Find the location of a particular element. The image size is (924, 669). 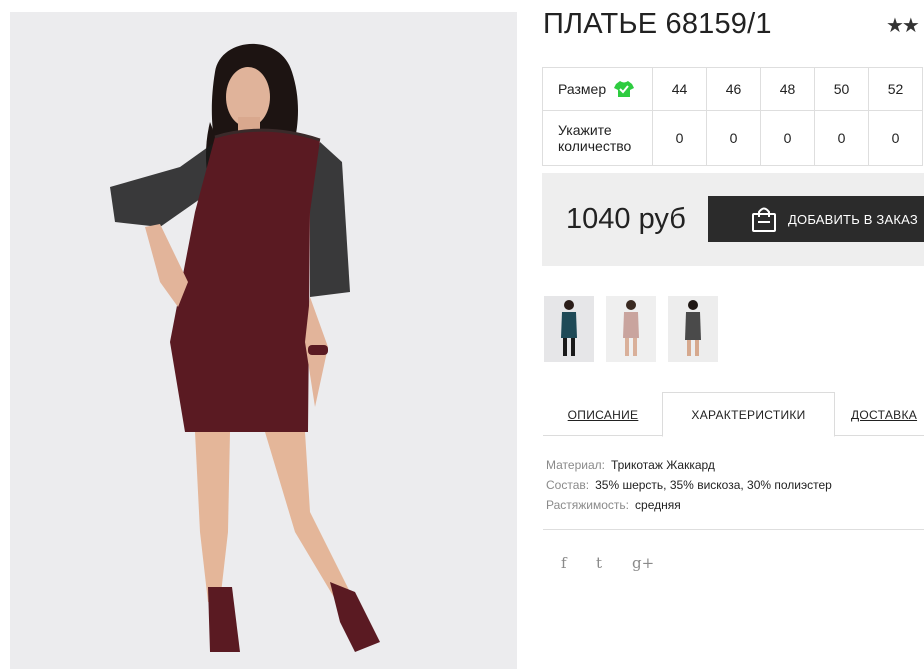

spec-composition-value: 35% шерсть, 35% вискоза, 30% полиэстер is located at coordinates (713, 485).